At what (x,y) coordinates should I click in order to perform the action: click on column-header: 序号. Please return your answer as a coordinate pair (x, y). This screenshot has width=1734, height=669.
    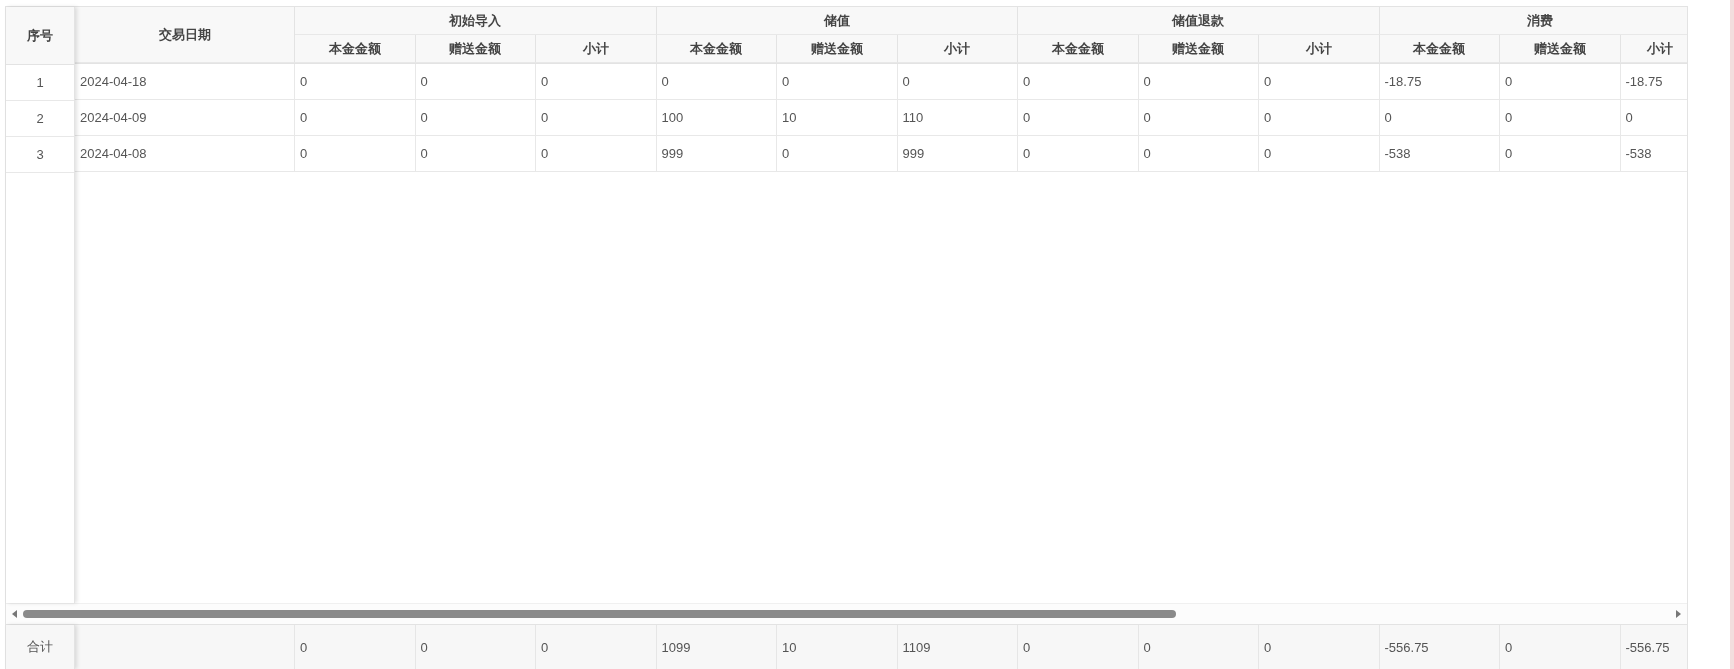
    Looking at the image, I should click on (40, 36).